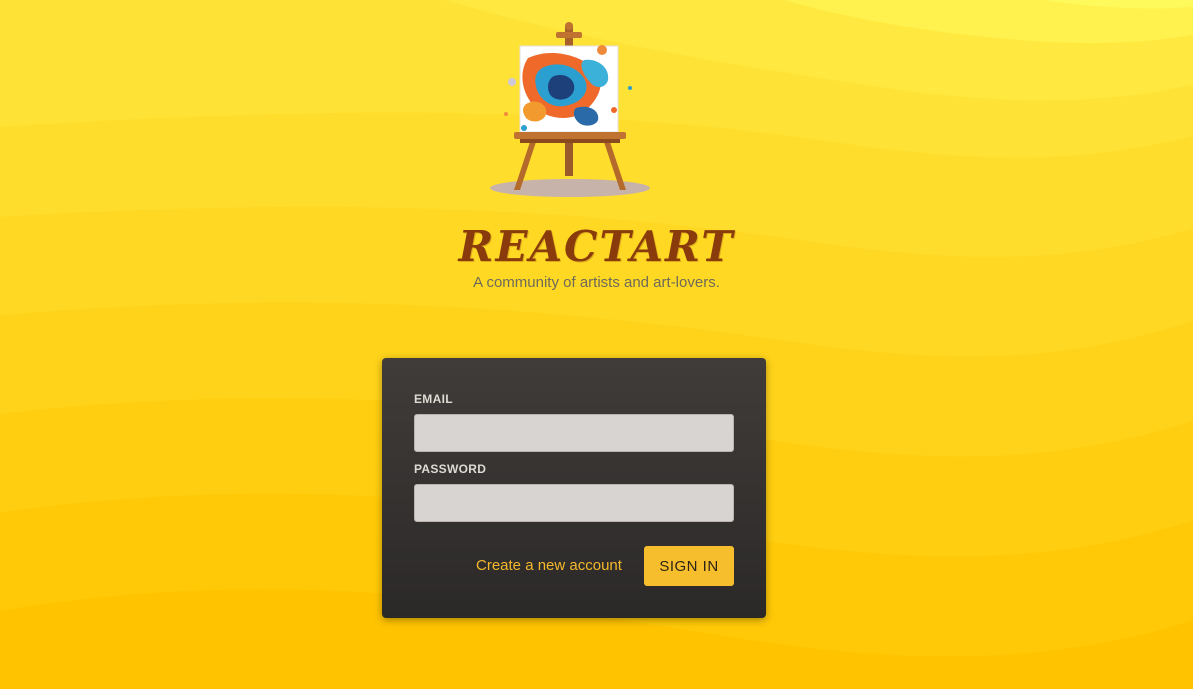 The image size is (1193, 689). What do you see at coordinates (570, 110) in the screenshot?
I see `easel-painting-icon` at bounding box center [570, 110].